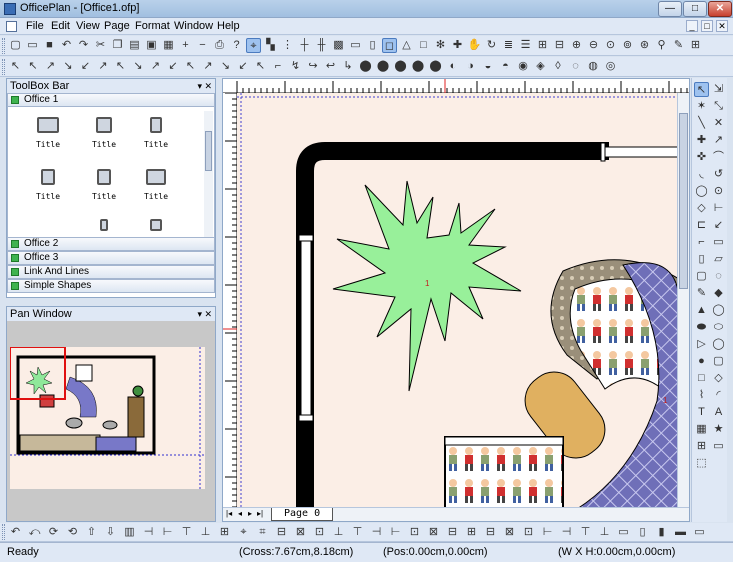 The image size is (733, 562). I want to click on toolbox-group-office-1: Office 1, so click(111, 100).